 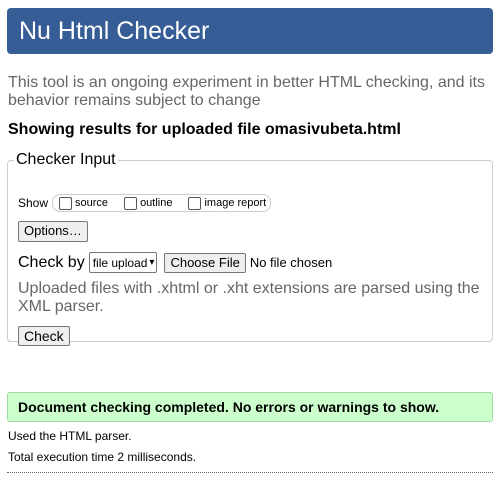 What do you see at coordinates (205, 262) in the screenshot?
I see `choose-file-button: Choose File` at bounding box center [205, 262].